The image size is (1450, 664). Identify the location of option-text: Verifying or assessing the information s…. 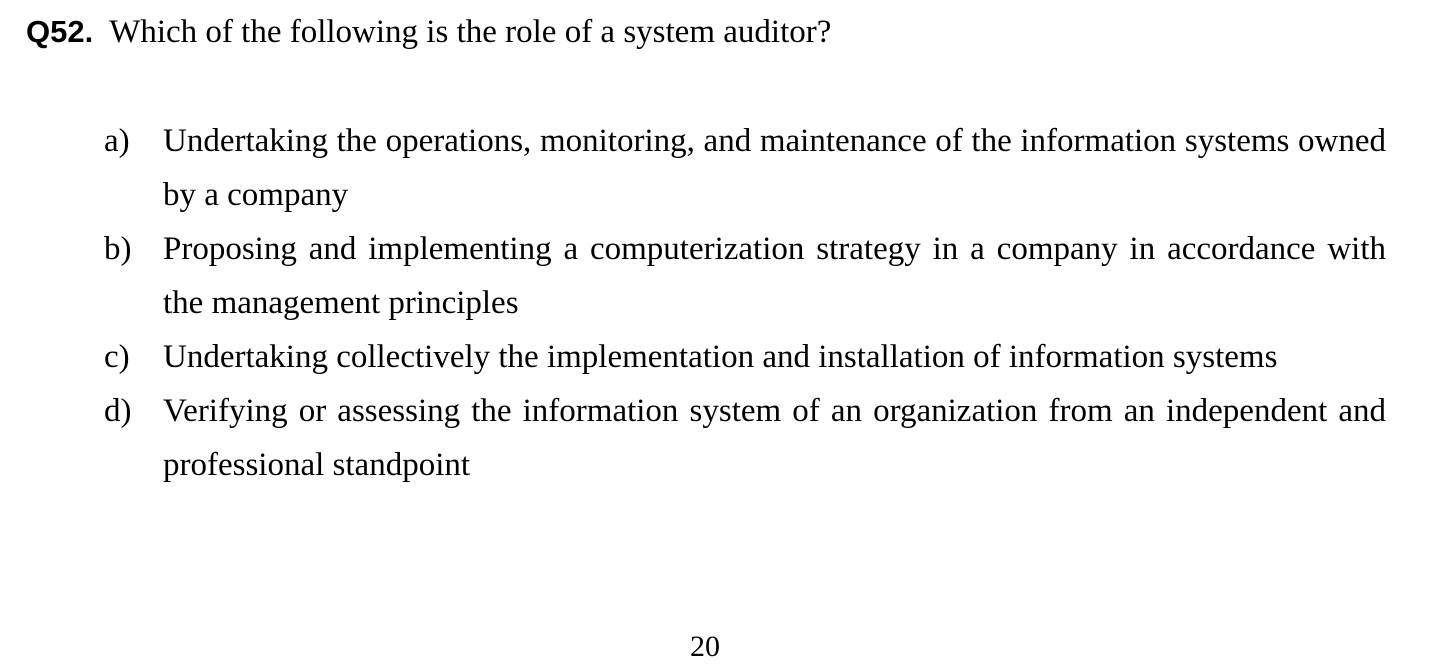
(774, 438).